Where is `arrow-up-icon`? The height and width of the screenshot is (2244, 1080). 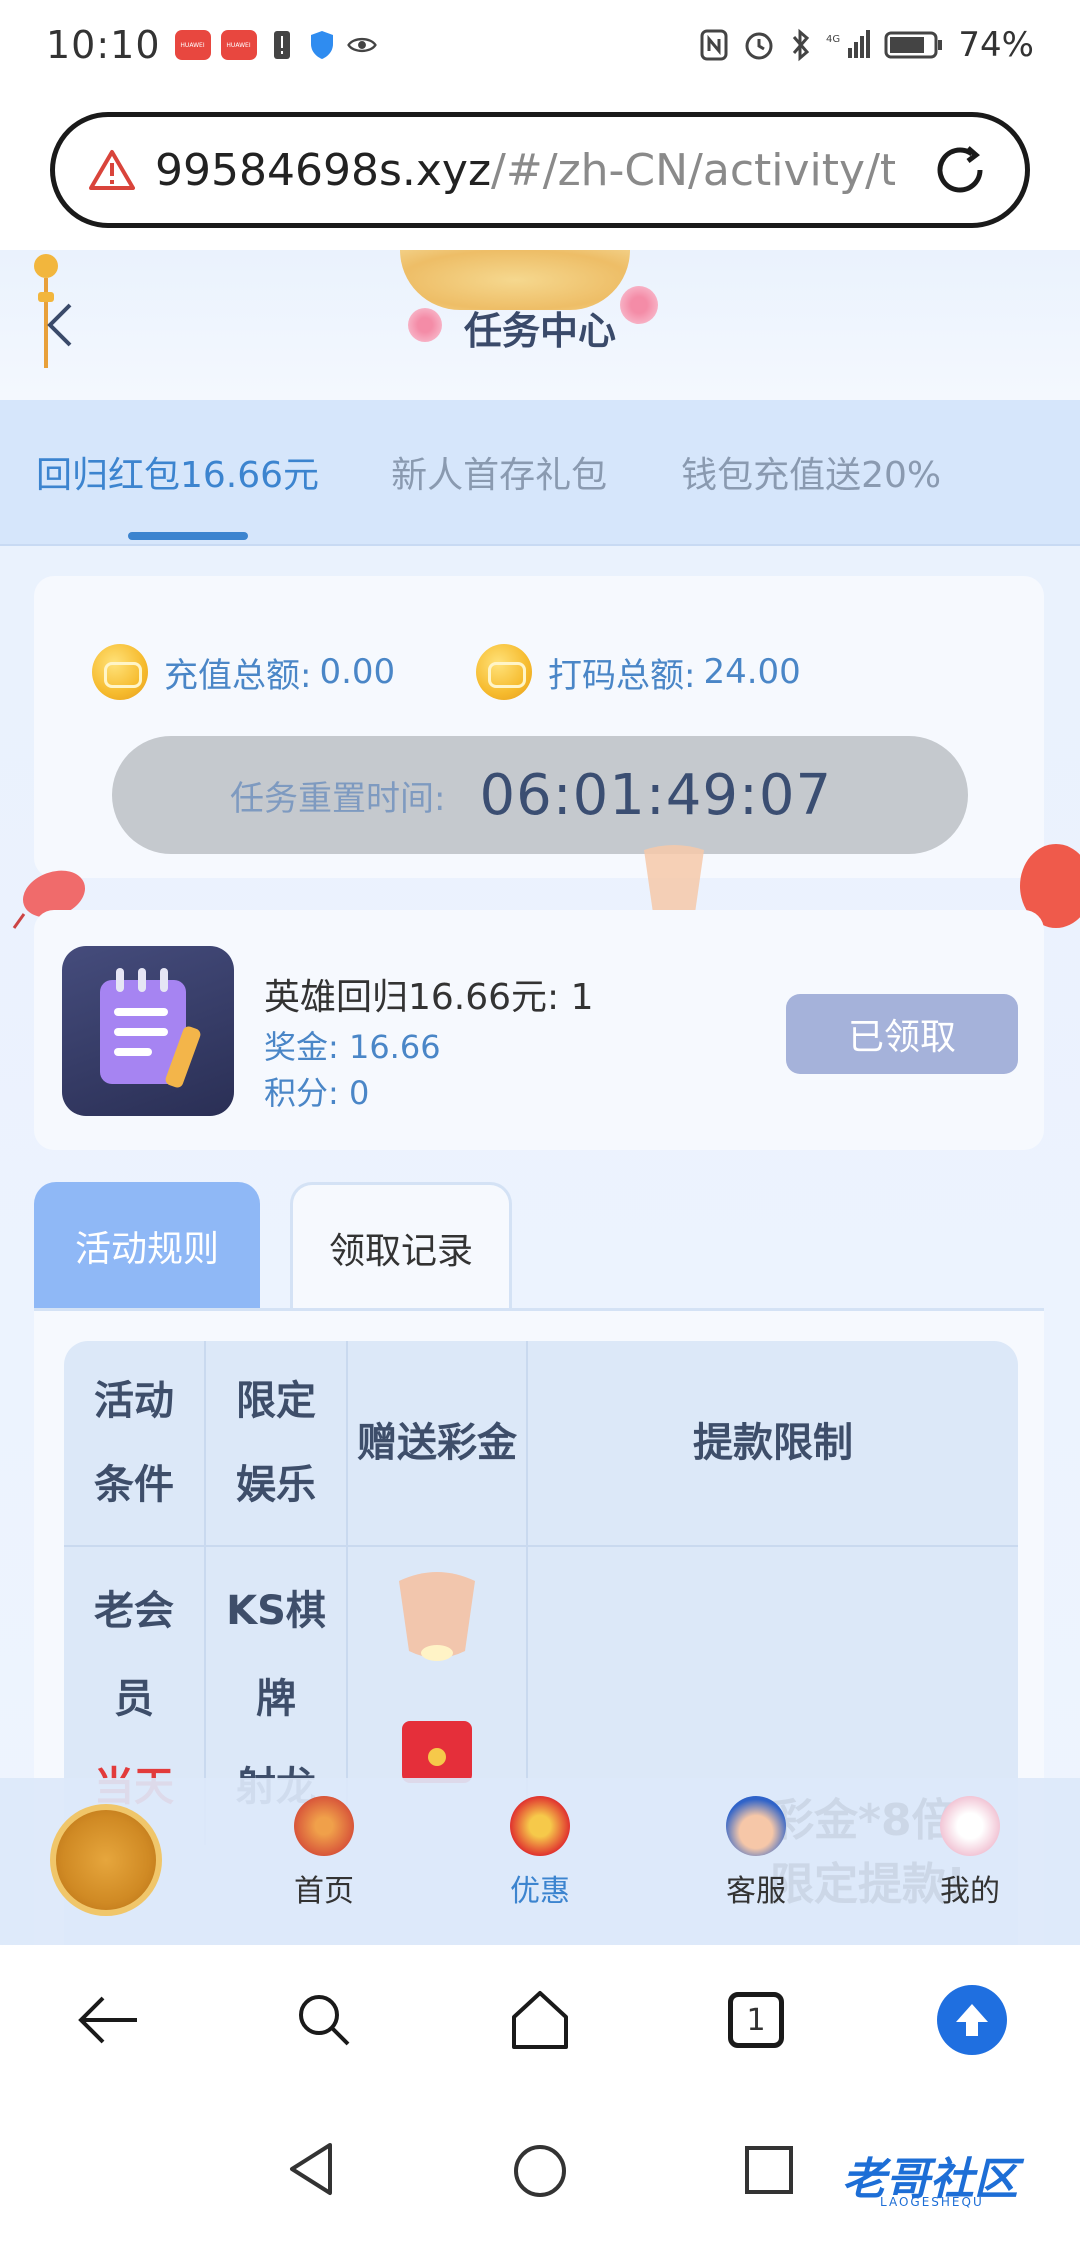
arrow-up-icon is located at coordinates (972, 2020).